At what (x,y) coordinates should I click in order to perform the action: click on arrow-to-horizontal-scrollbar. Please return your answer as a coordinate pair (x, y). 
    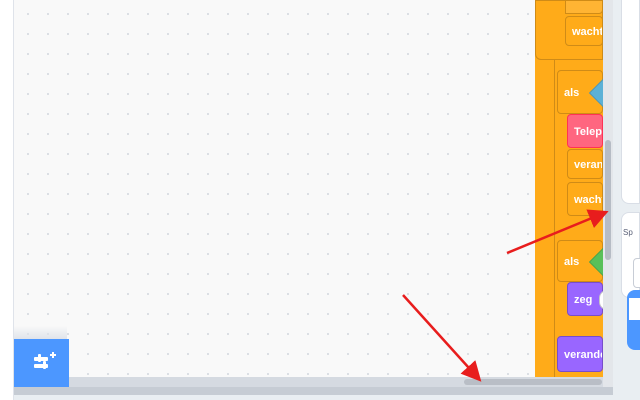
    Looking at the image, I should click on (442, 338).